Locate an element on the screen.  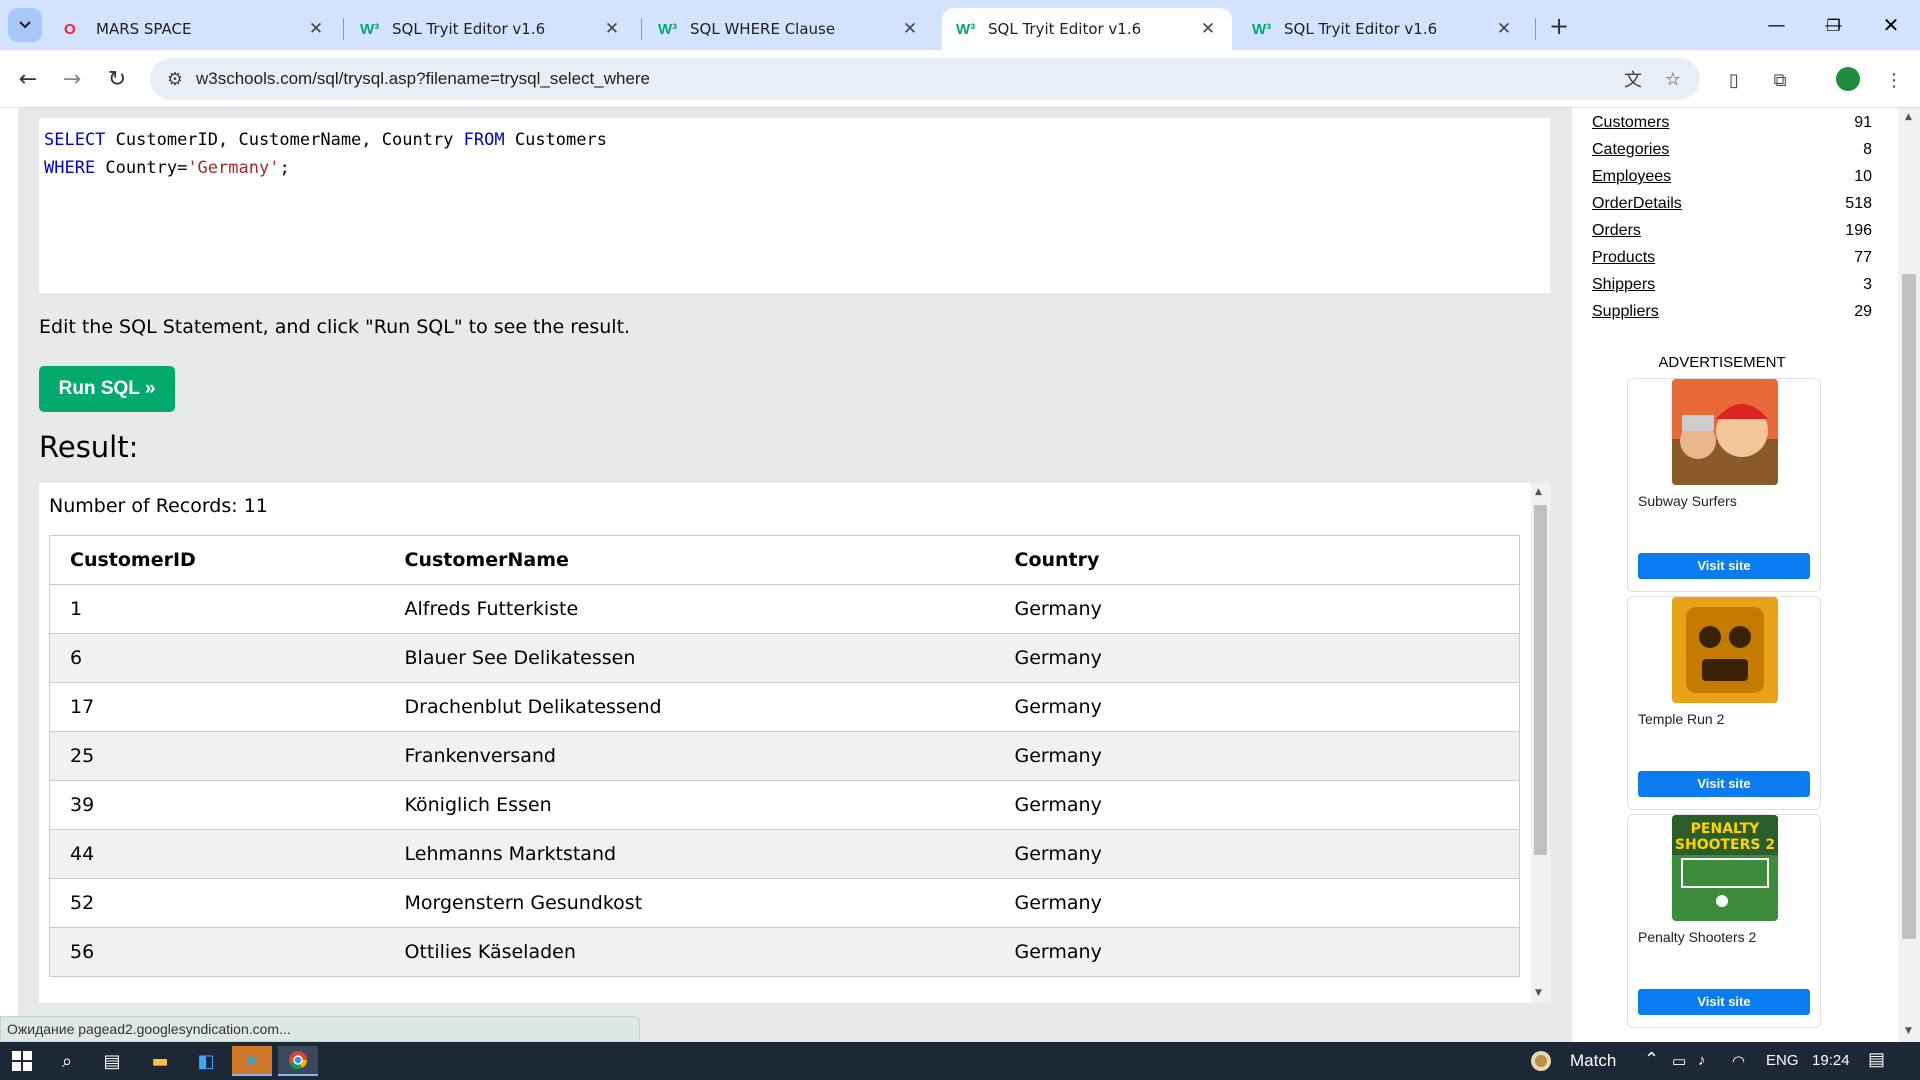
w3schools-icon: W³ is located at coordinates (668, 29).